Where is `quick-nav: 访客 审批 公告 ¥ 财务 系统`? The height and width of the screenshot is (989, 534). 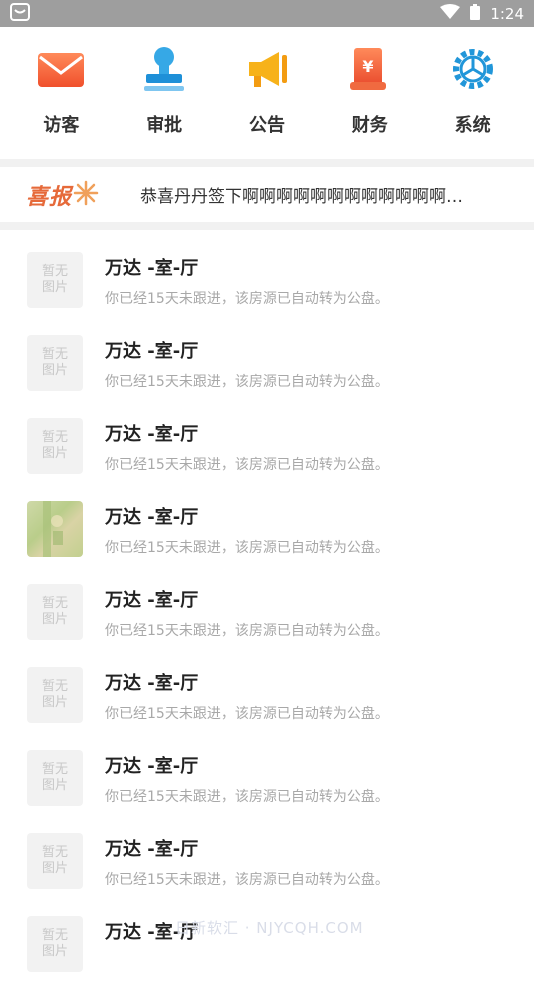 quick-nav: 访客 审批 公告 ¥ 财务 系统 is located at coordinates (267, 93).